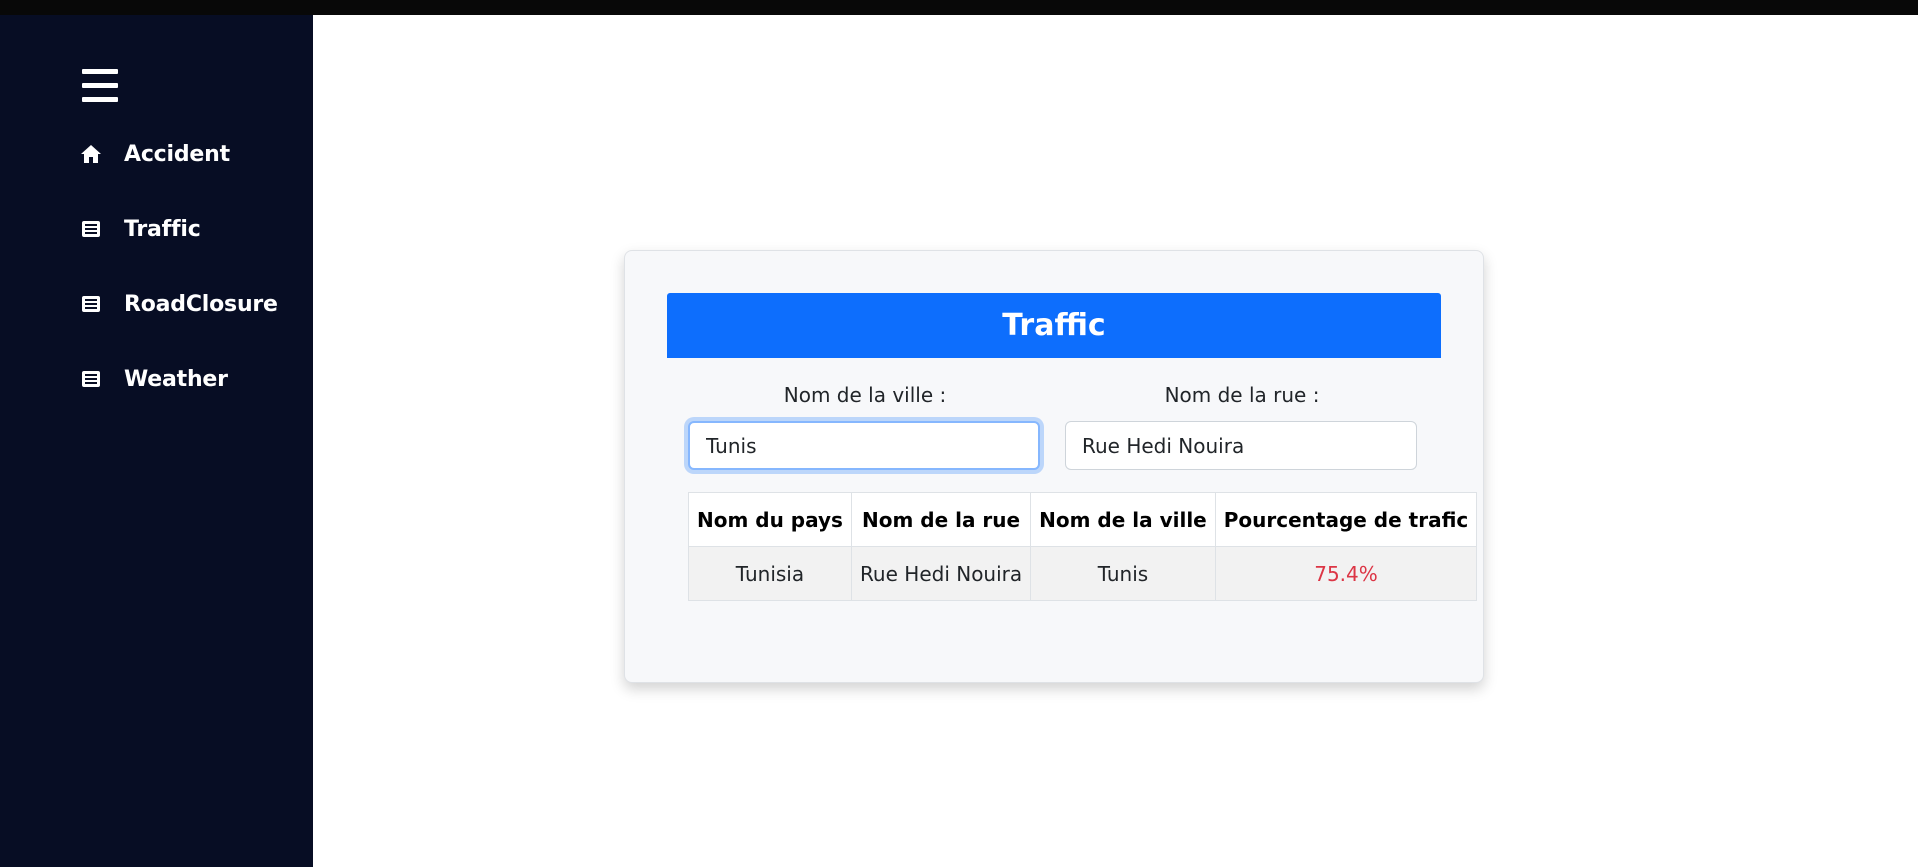 The width and height of the screenshot is (1918, 867). I want to click on hamburger-menu-icon, so click(100, 85).